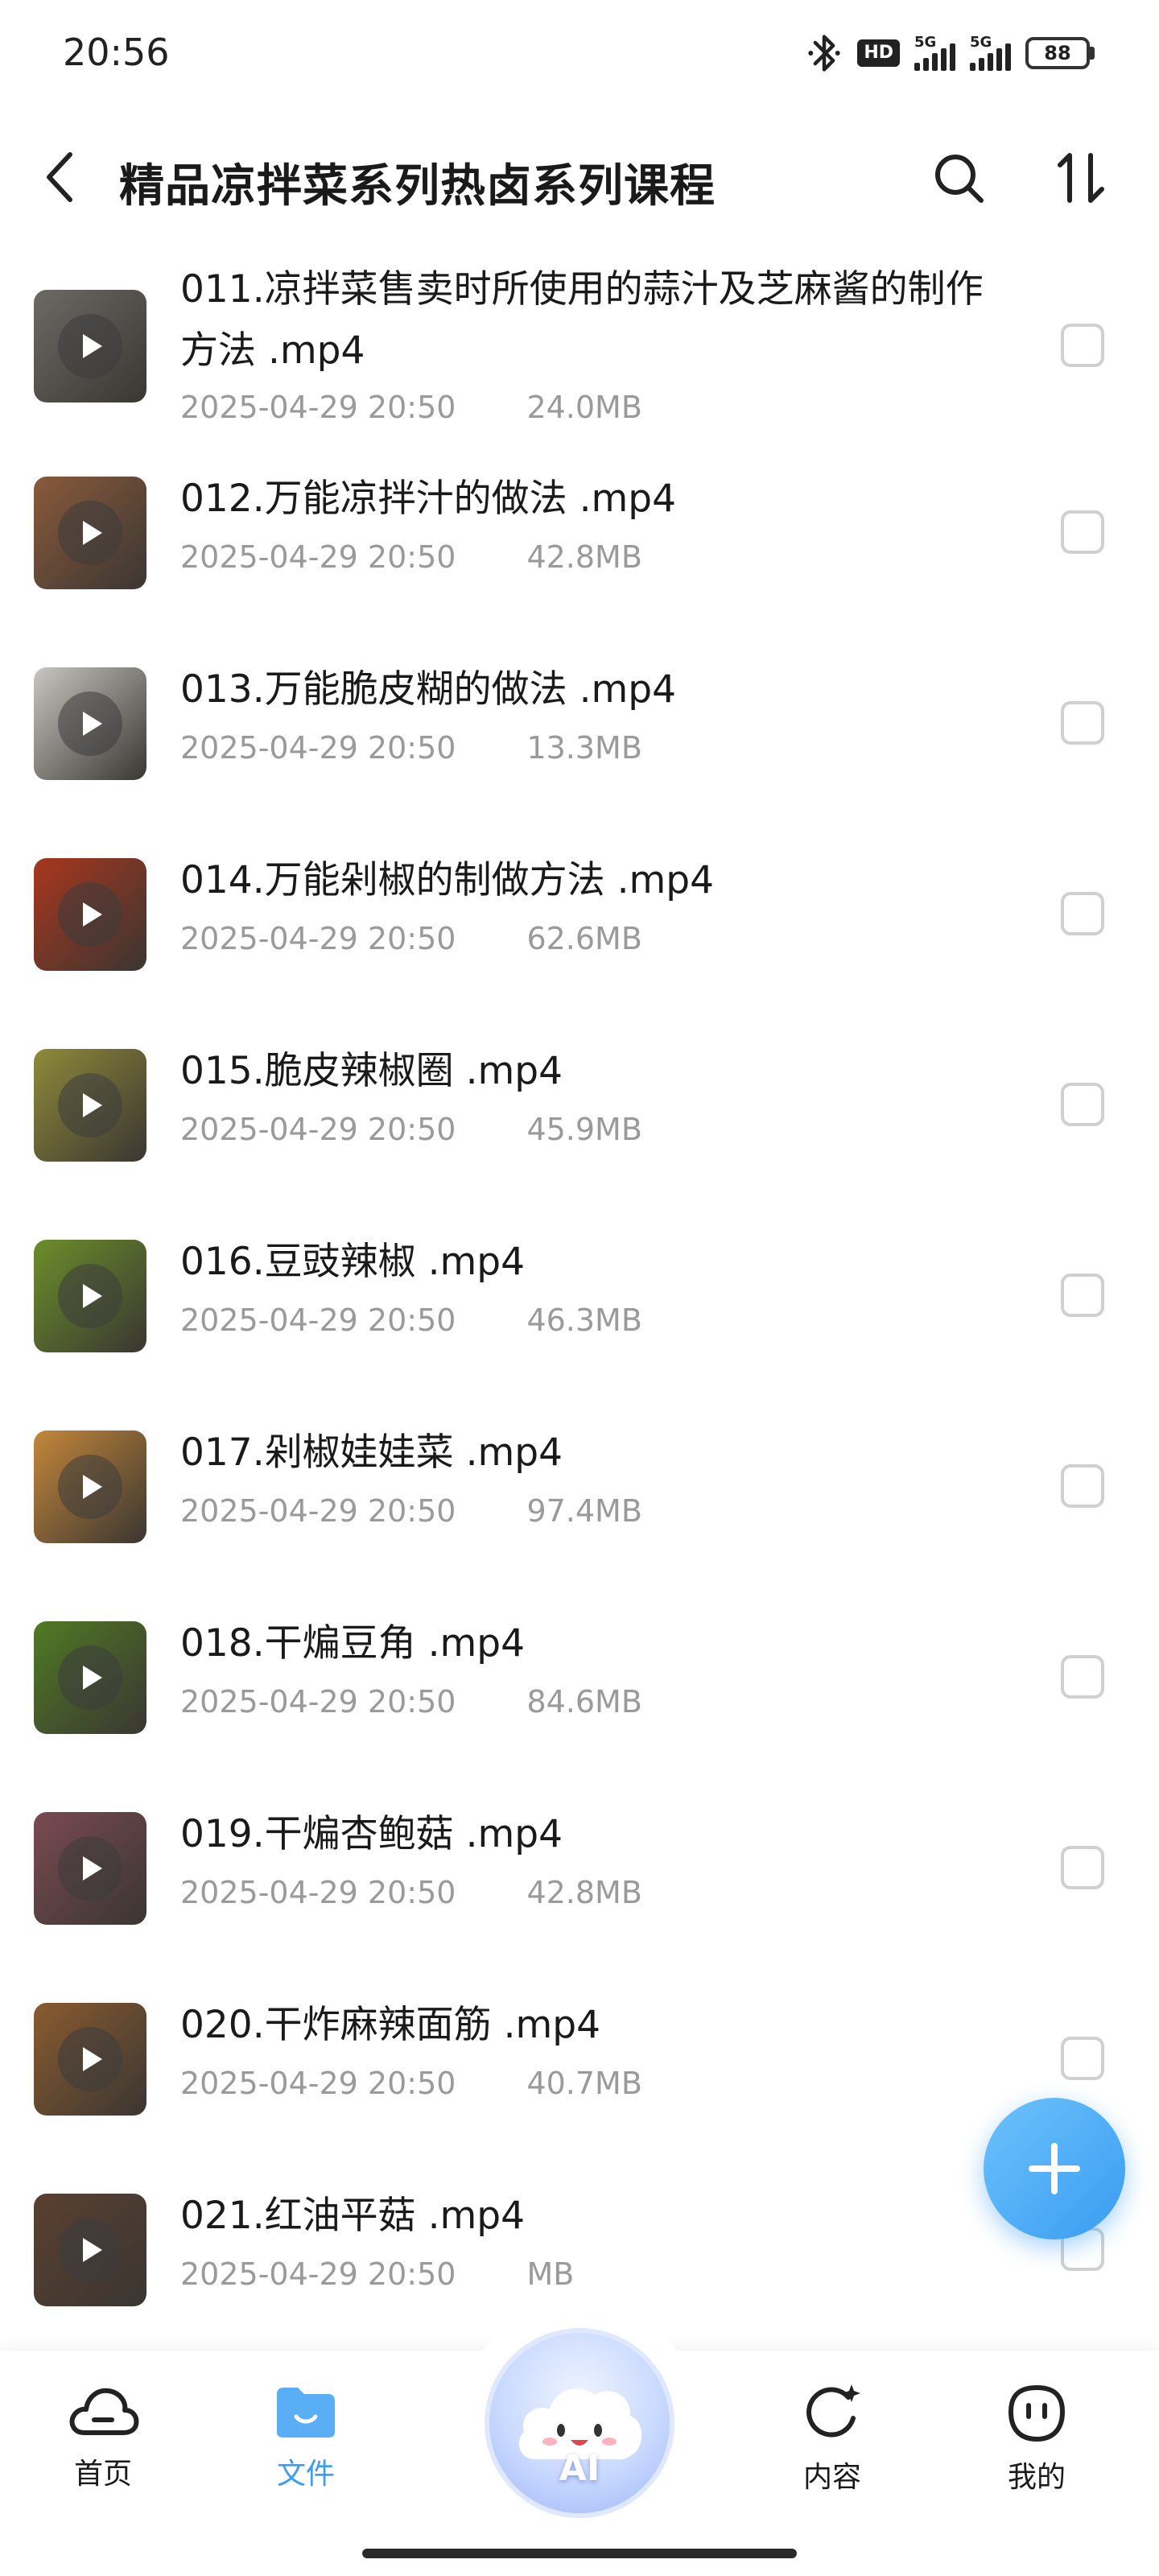 The image size is (1159, 2576). I want to click on file-size: 46.3MB, so click(584, 1320).